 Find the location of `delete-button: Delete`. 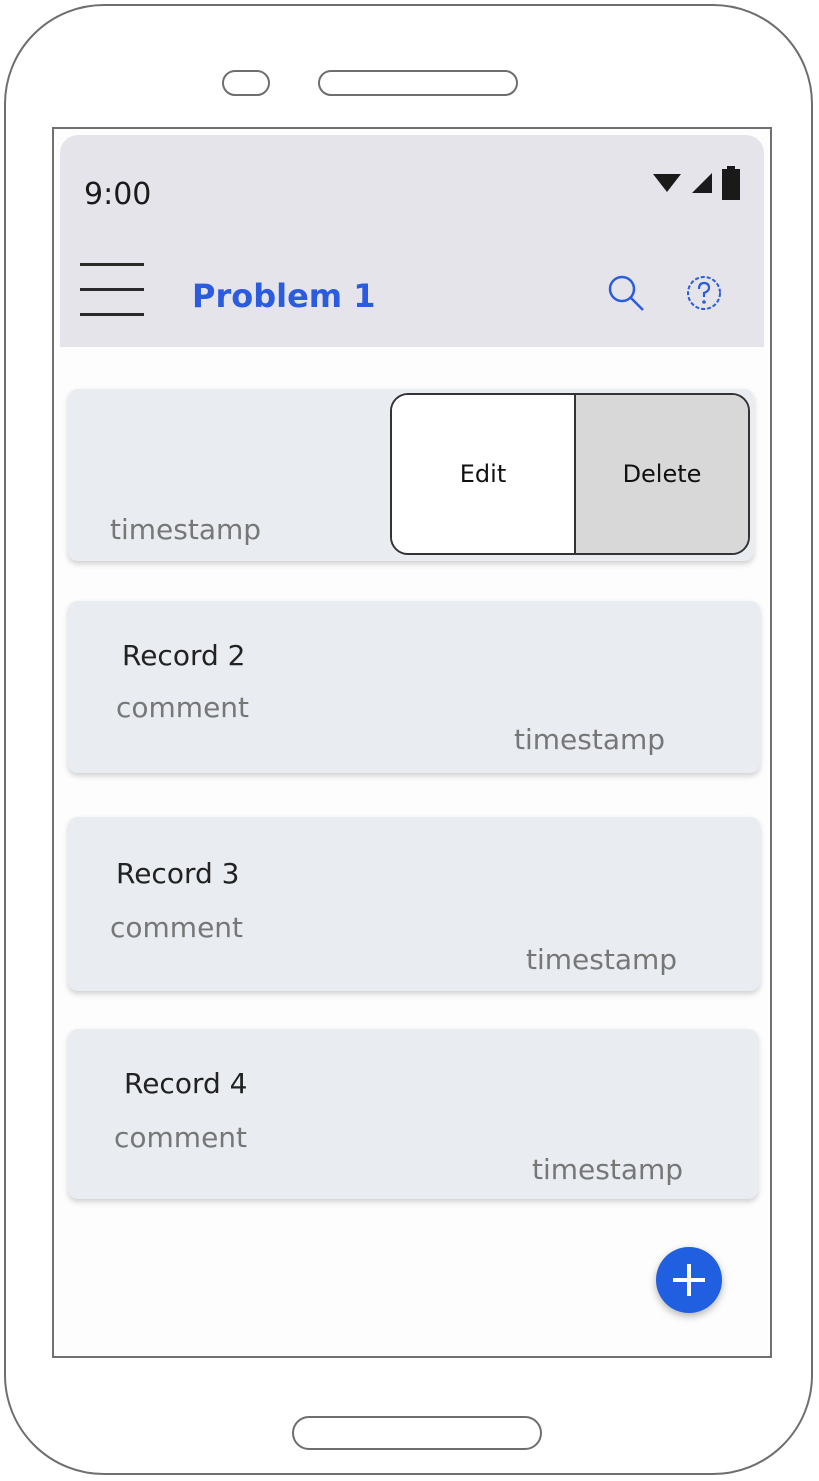

delete-button: Delete is located at coordinates (662, 474).